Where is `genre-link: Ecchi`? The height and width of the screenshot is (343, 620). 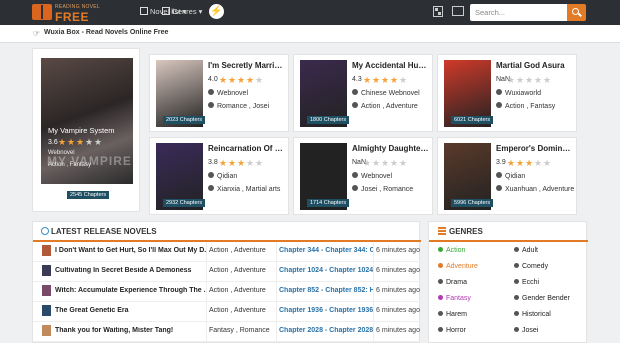
genre-link: Ecchi is located at coordinates (526, 282).